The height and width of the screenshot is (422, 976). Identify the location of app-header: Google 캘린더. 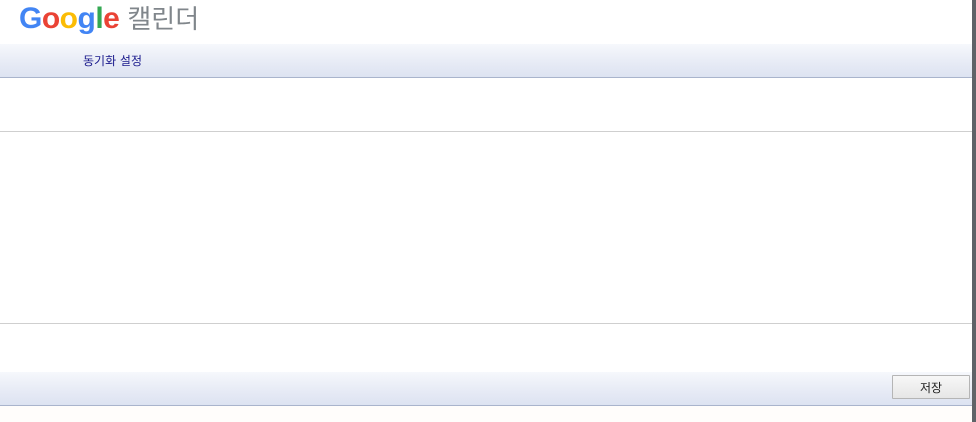
(486, 22).